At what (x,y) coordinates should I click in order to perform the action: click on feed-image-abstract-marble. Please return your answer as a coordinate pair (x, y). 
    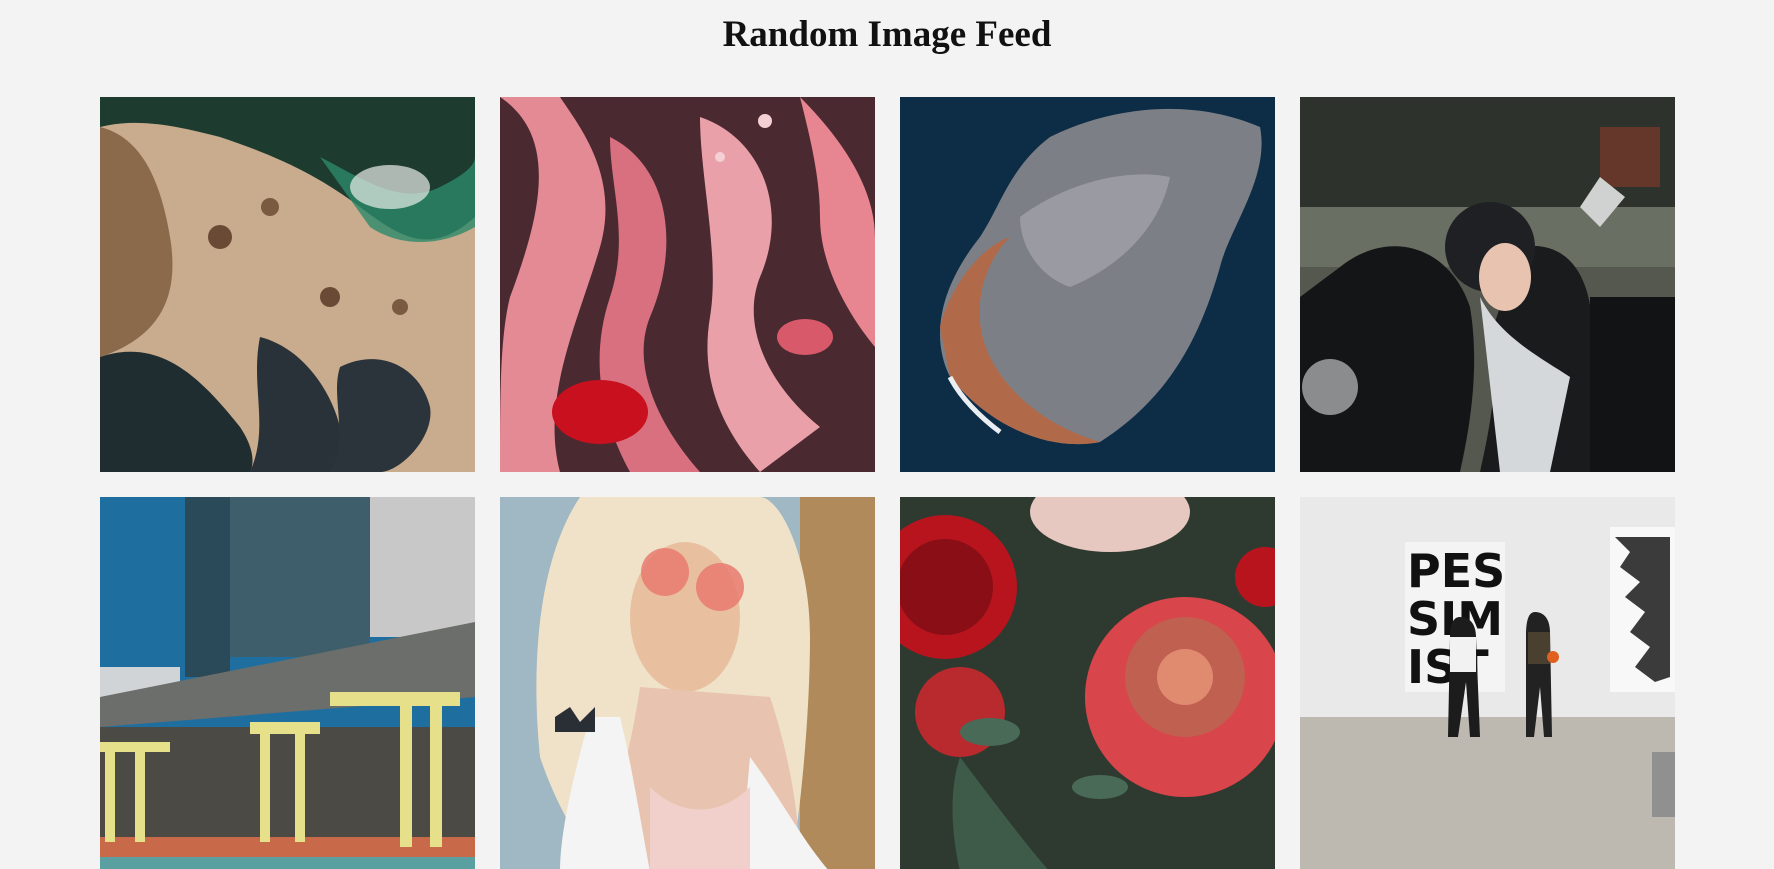
    Looking at the image, I should click on (687, 284).